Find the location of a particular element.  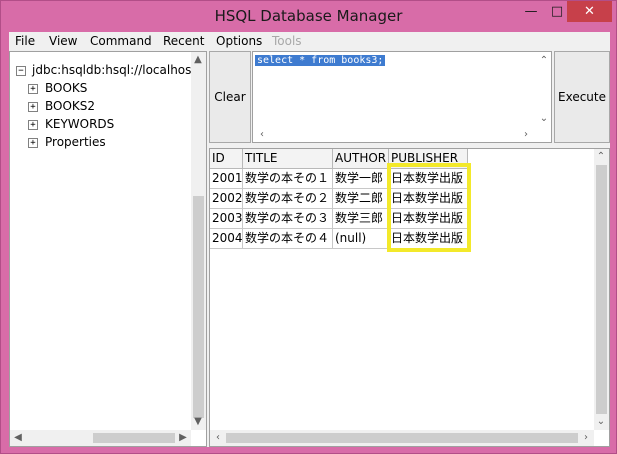

tree-vertical-scrollbar: ▲ ▼ is located at coordinates (198, 241).